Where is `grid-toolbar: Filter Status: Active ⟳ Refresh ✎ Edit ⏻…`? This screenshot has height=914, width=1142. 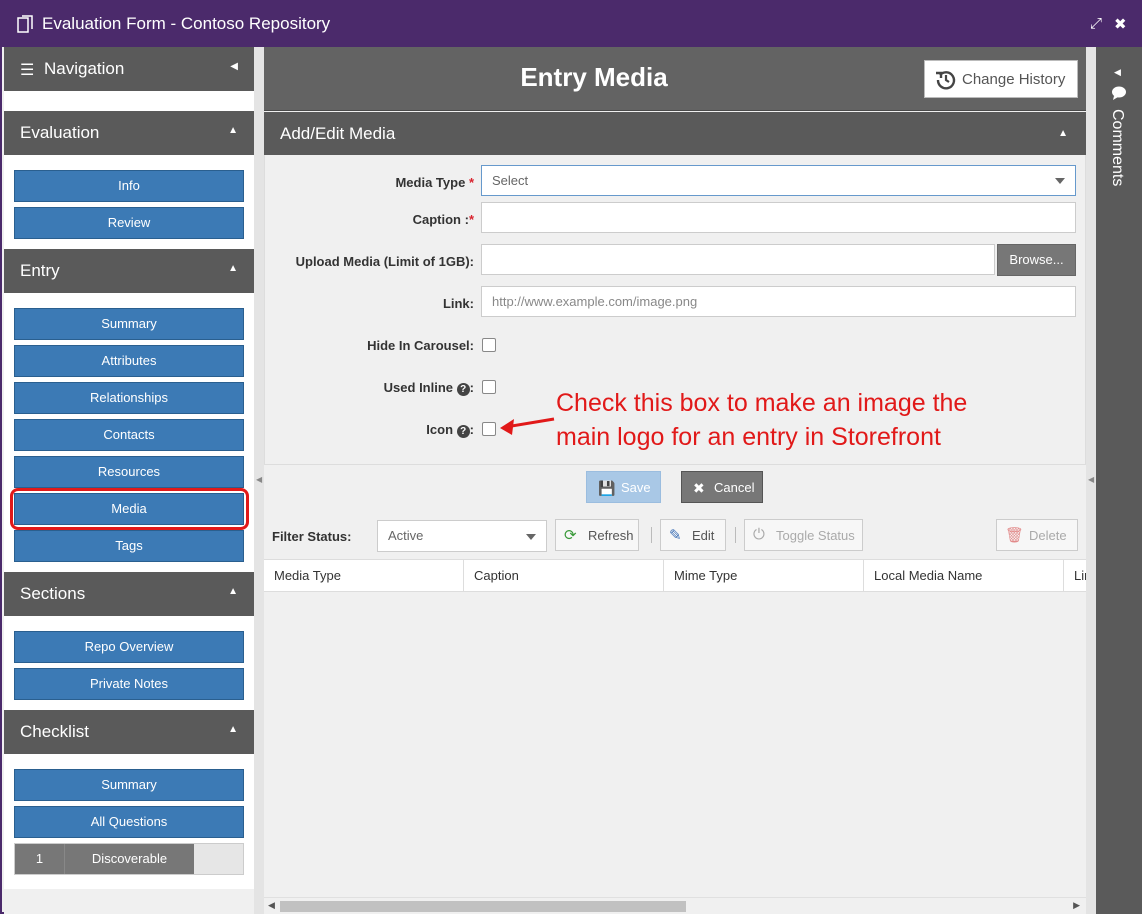 grid-toolbar: Filter Status: Active ⟳ Refresh ✎ Edit ⏻… is located at coordinates (675, 536).